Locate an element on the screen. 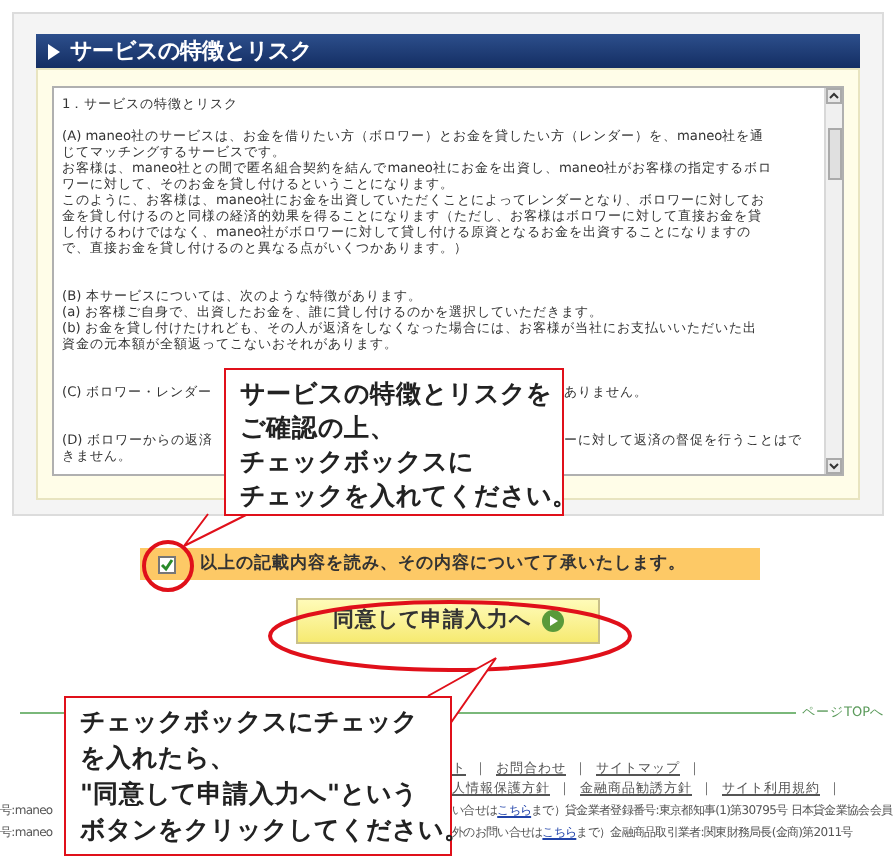 The height and width of the screenshot is (860, 896). agree-label: 以上の記載内容を読み、その内容について了承いたします。 is located at coordinates (443, 564).